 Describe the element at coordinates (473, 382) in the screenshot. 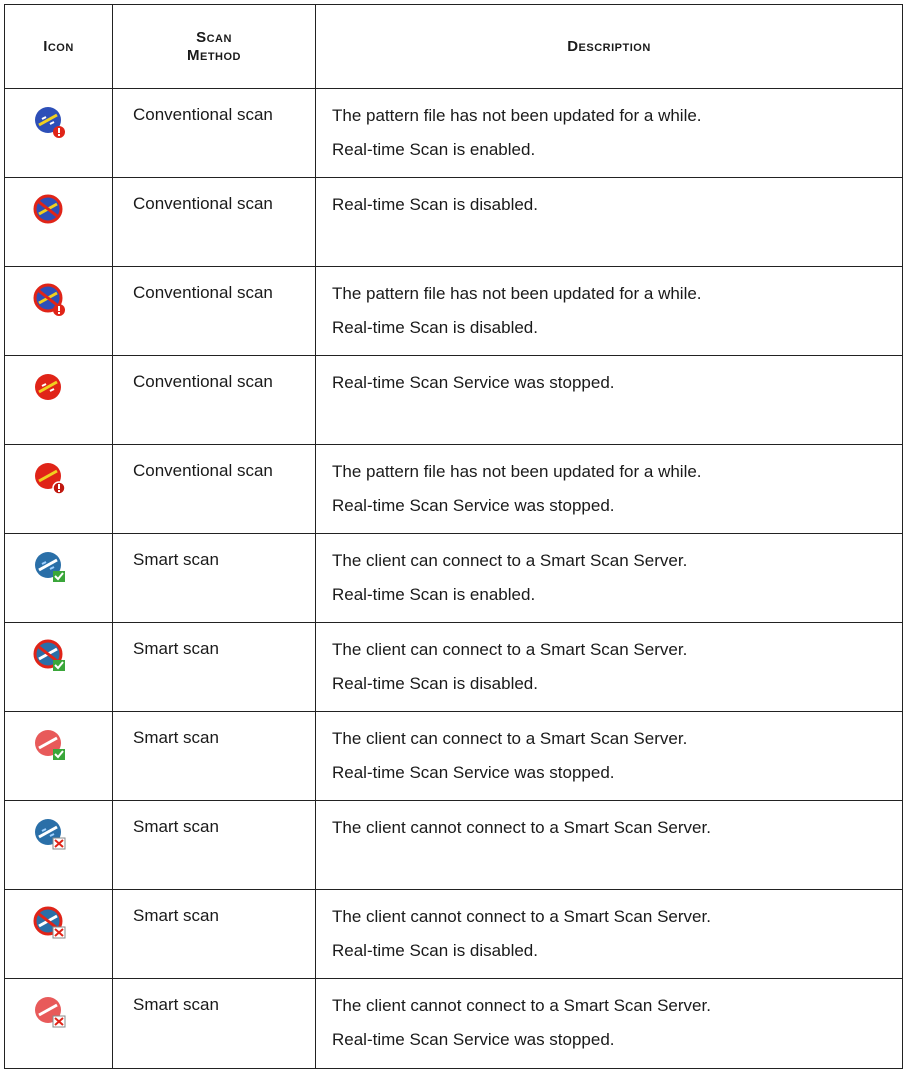

I see `description-line-1: Real-time Scan Service was stopped.` at that location.